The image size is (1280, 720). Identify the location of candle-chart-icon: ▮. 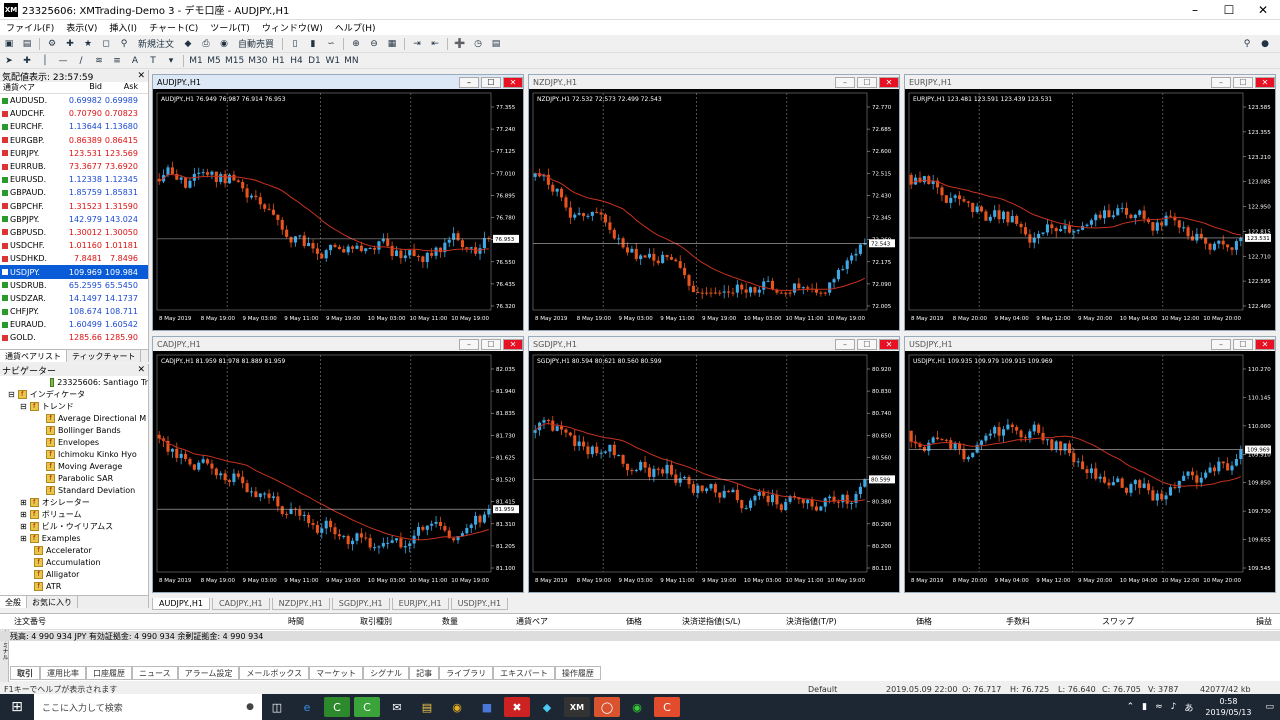
(313, 44).